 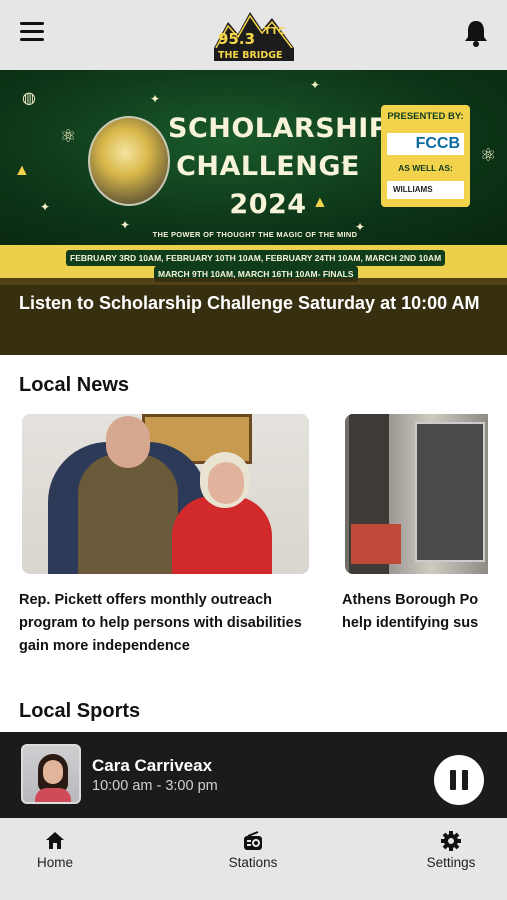 I want to click on bottom-tab-bar: Home Stations Settings, so click(x=253, y=859).